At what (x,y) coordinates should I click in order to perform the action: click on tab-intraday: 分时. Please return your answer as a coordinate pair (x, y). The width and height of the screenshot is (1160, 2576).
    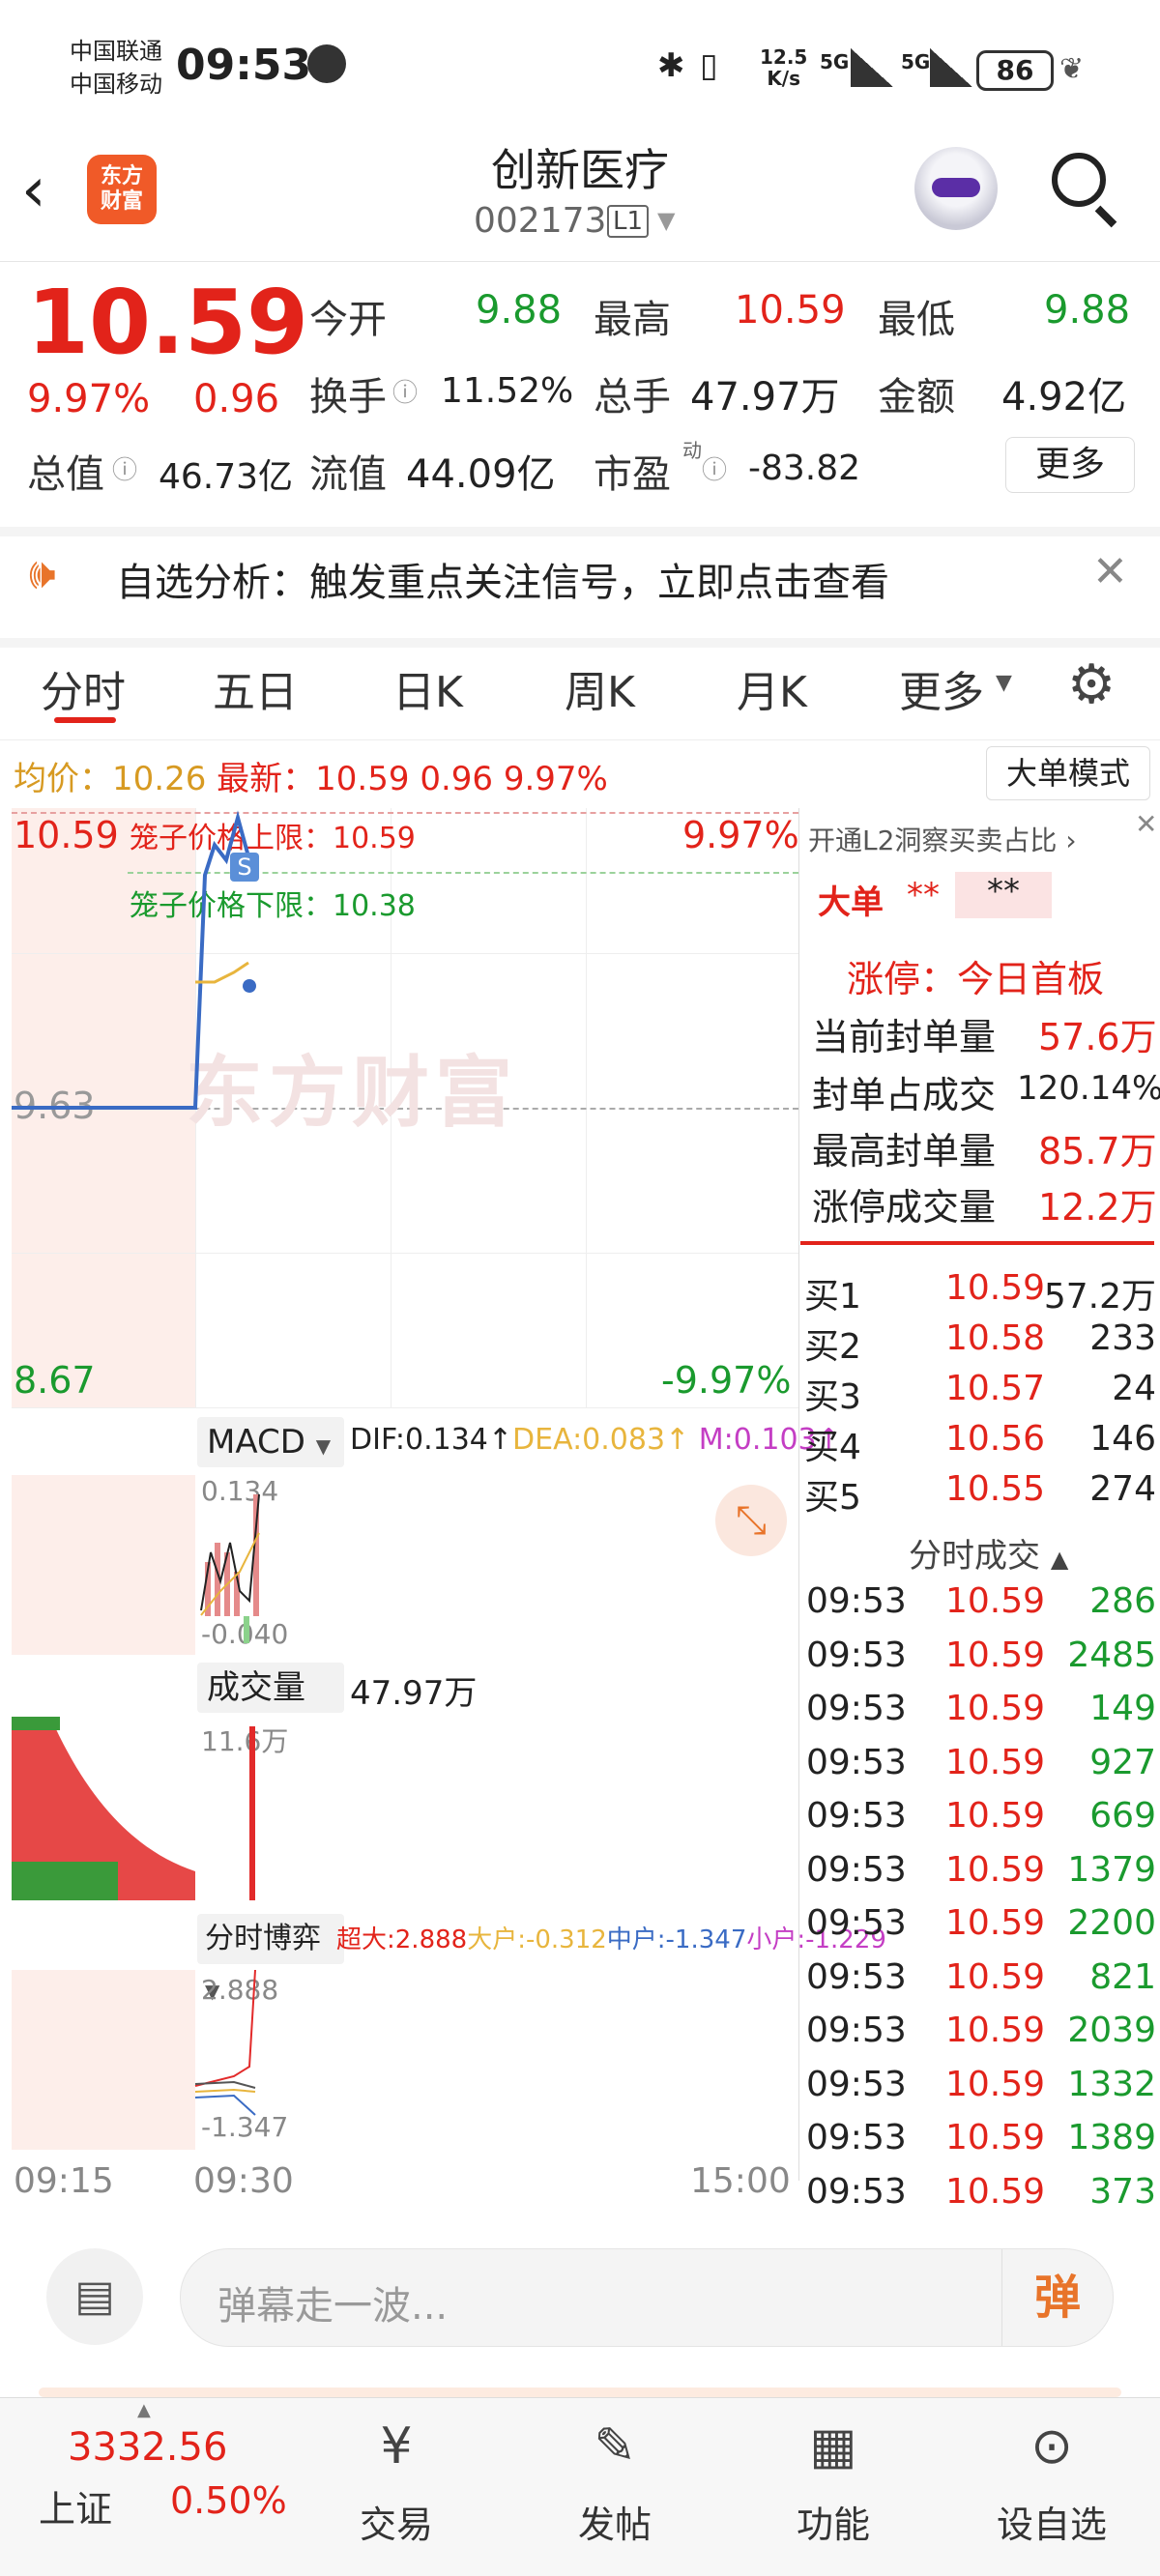
    Looking at the image, I should click on (83, 688).